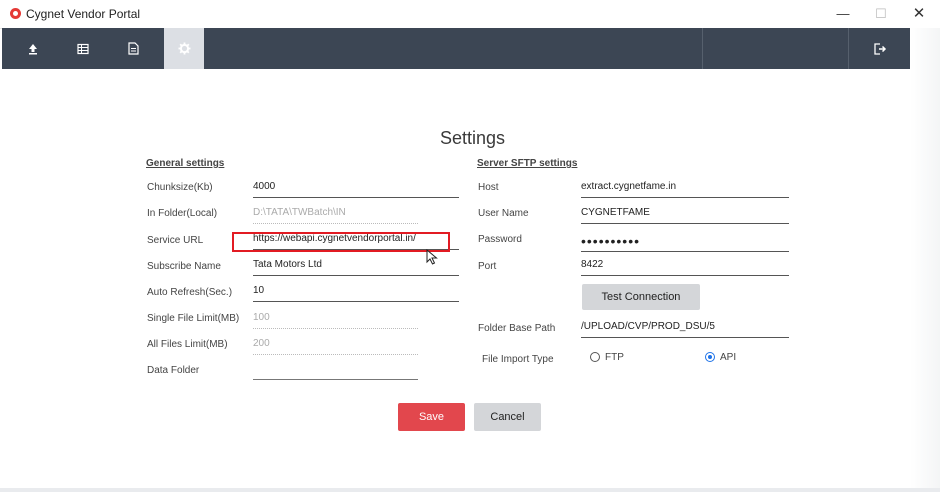  I want to click on password-label: Password, so click(500, 239).